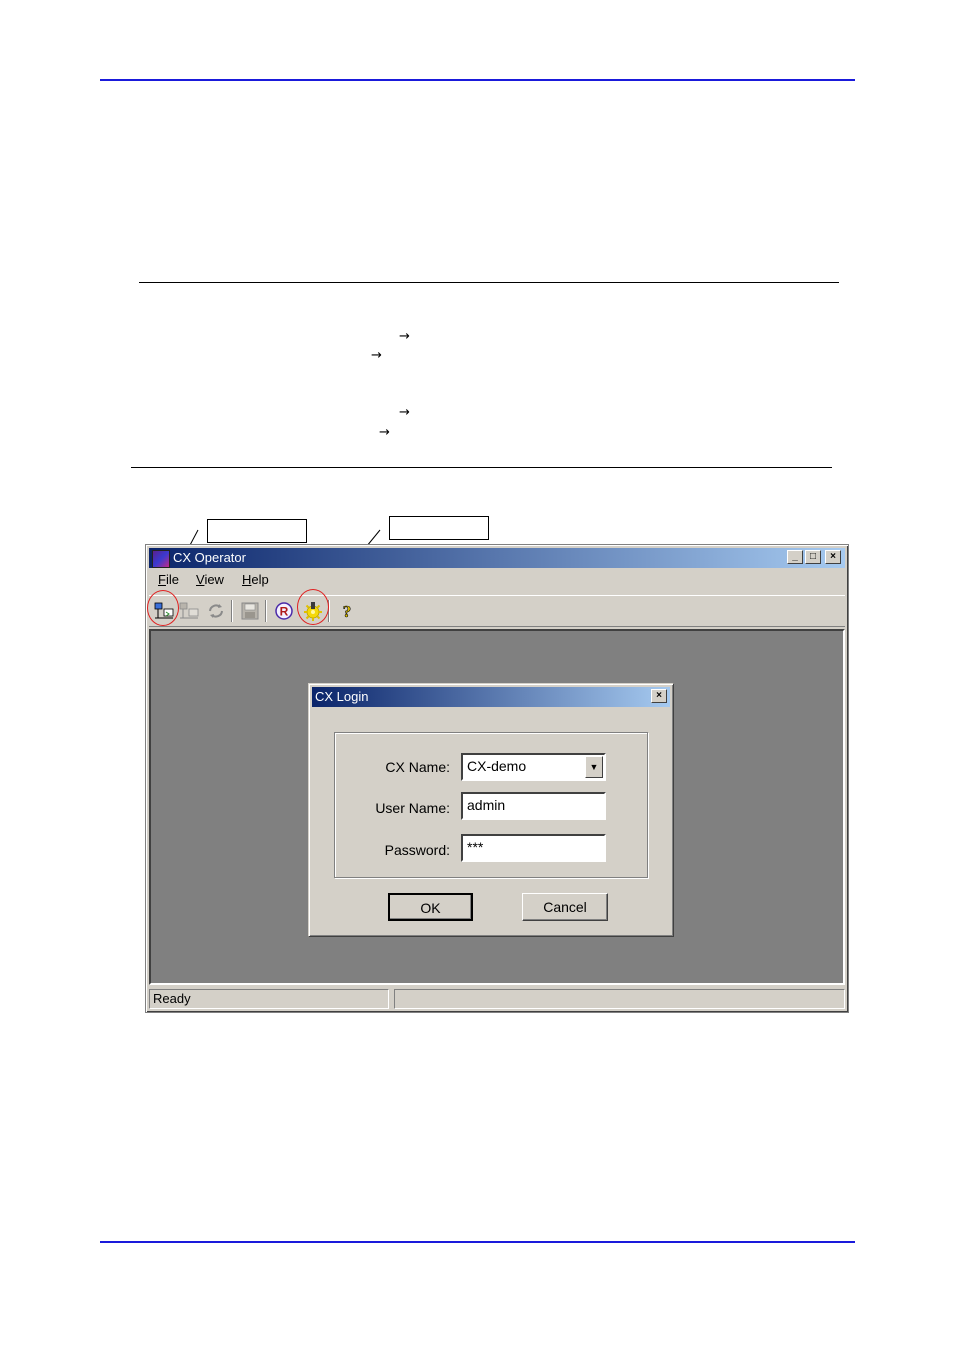 This screenshot has width=954, height=1351. I want to click on highlight-settings, so click(313, 607).